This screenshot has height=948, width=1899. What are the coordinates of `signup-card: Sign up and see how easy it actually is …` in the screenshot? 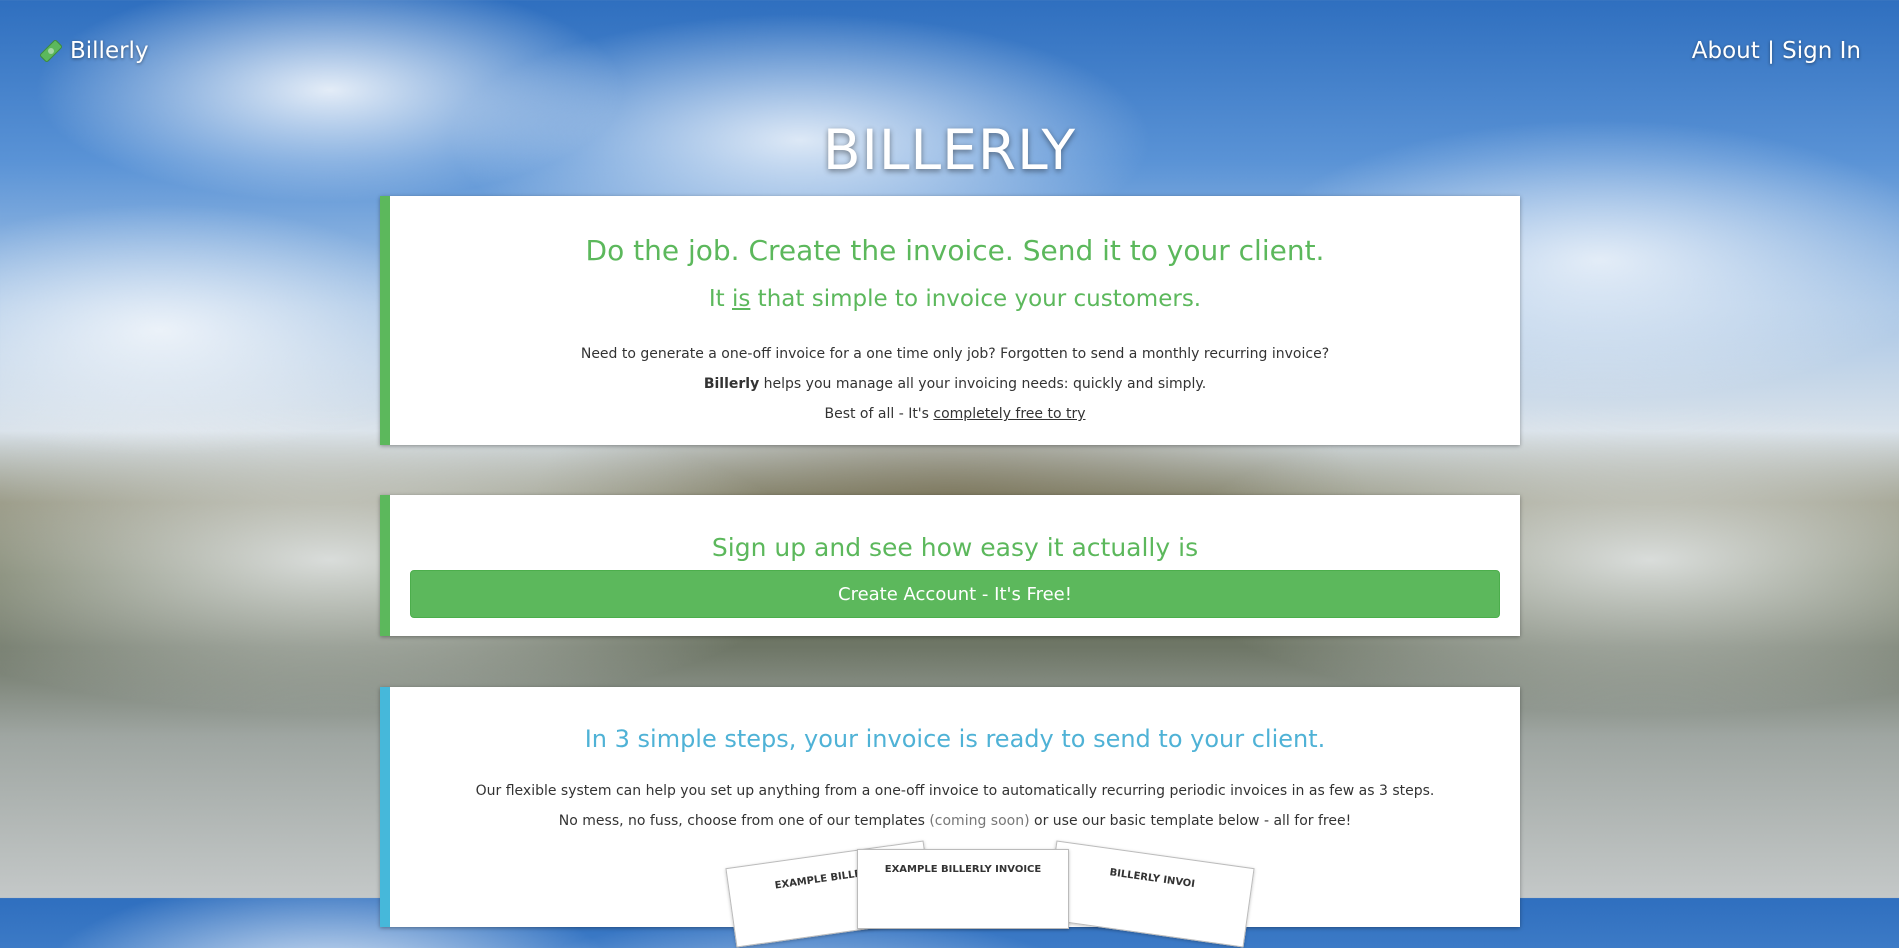 It's located at (950, 565).